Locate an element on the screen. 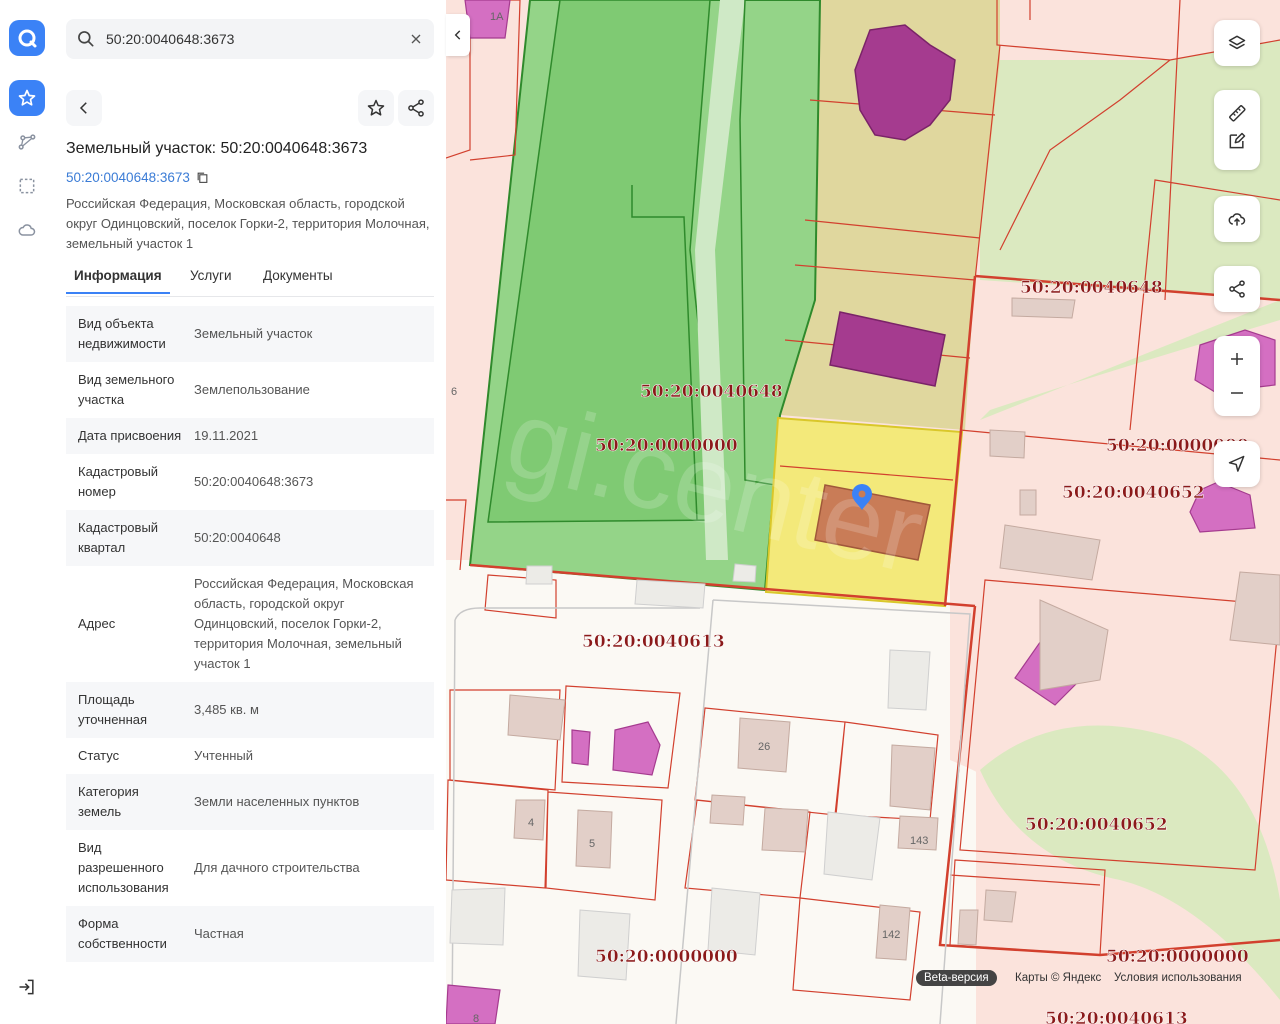 This screenshot has height=1024, width=1280. plus-icon is located at coordinates (1237, 359).